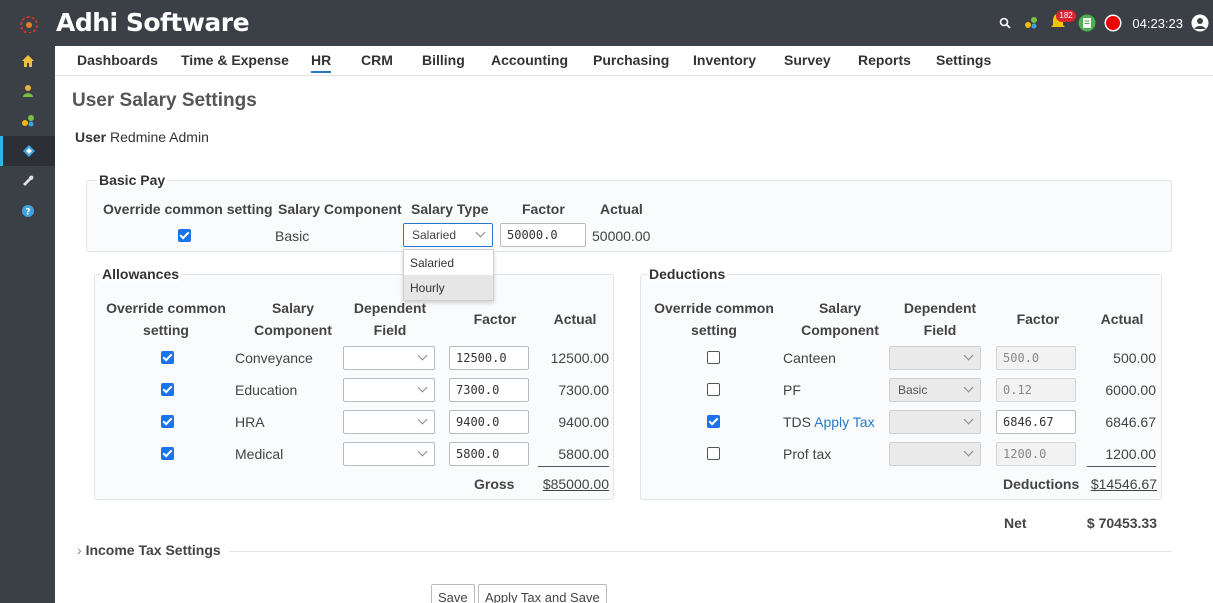 Image resolution: width=1213 pixels, height=603 pixels. Describe the element at coordinates (1038, 319) in the screenshot. I see `ded-header-factor: Factor` at that location.